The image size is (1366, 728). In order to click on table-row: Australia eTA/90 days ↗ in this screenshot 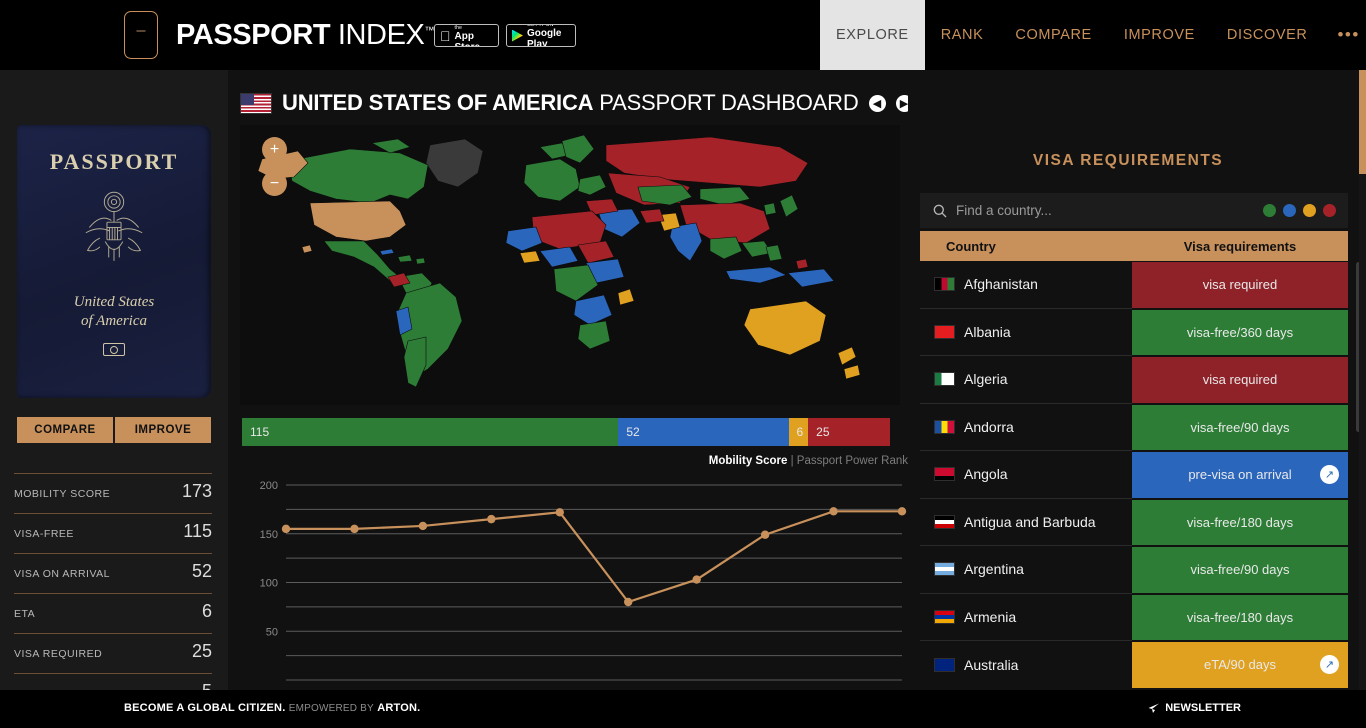, I will do `click(1134, 665)`.